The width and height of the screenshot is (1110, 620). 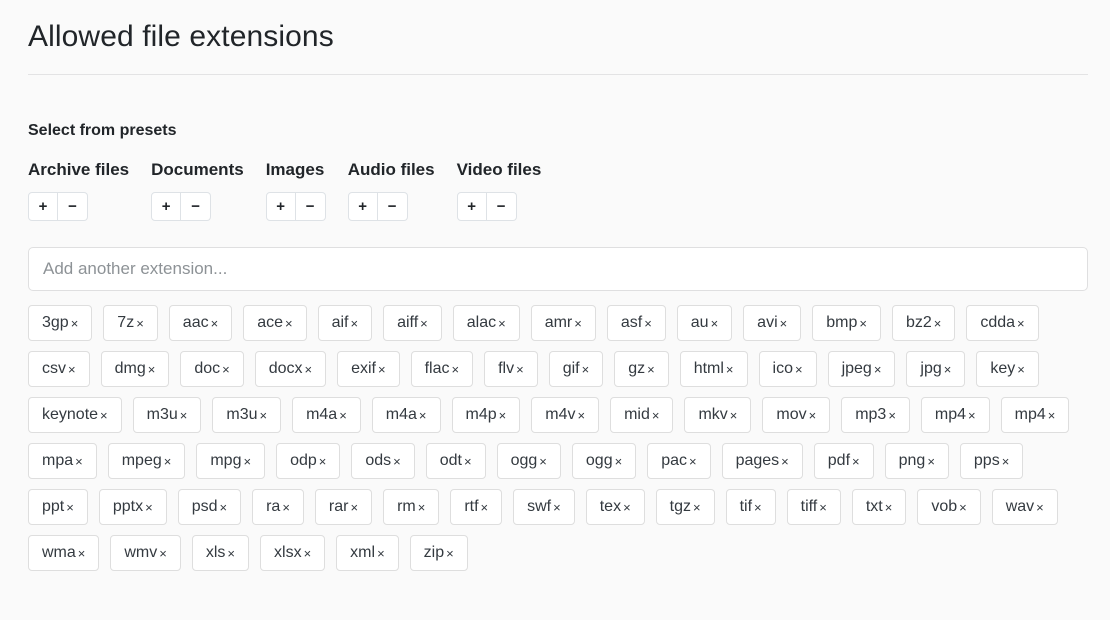 What do you see at coordinates (391, 169) in the screenshot?
I see `preset-group-label: Audio files` at bounding box center [391, 169].